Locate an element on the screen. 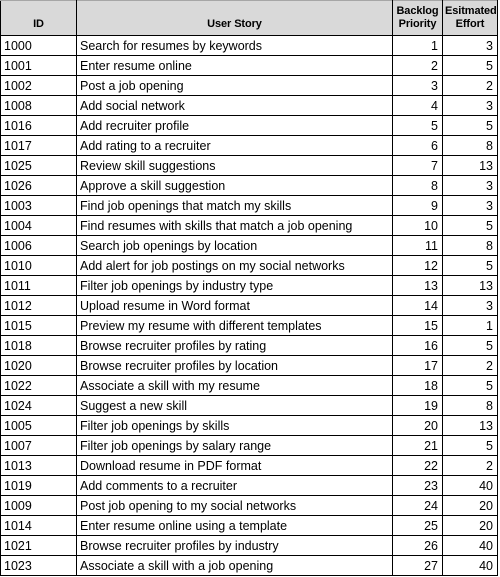 Image resolution: width=500 pixels, height=577 pixels. cell-backlog-priority: 5 is located at coordinates (417, 125).